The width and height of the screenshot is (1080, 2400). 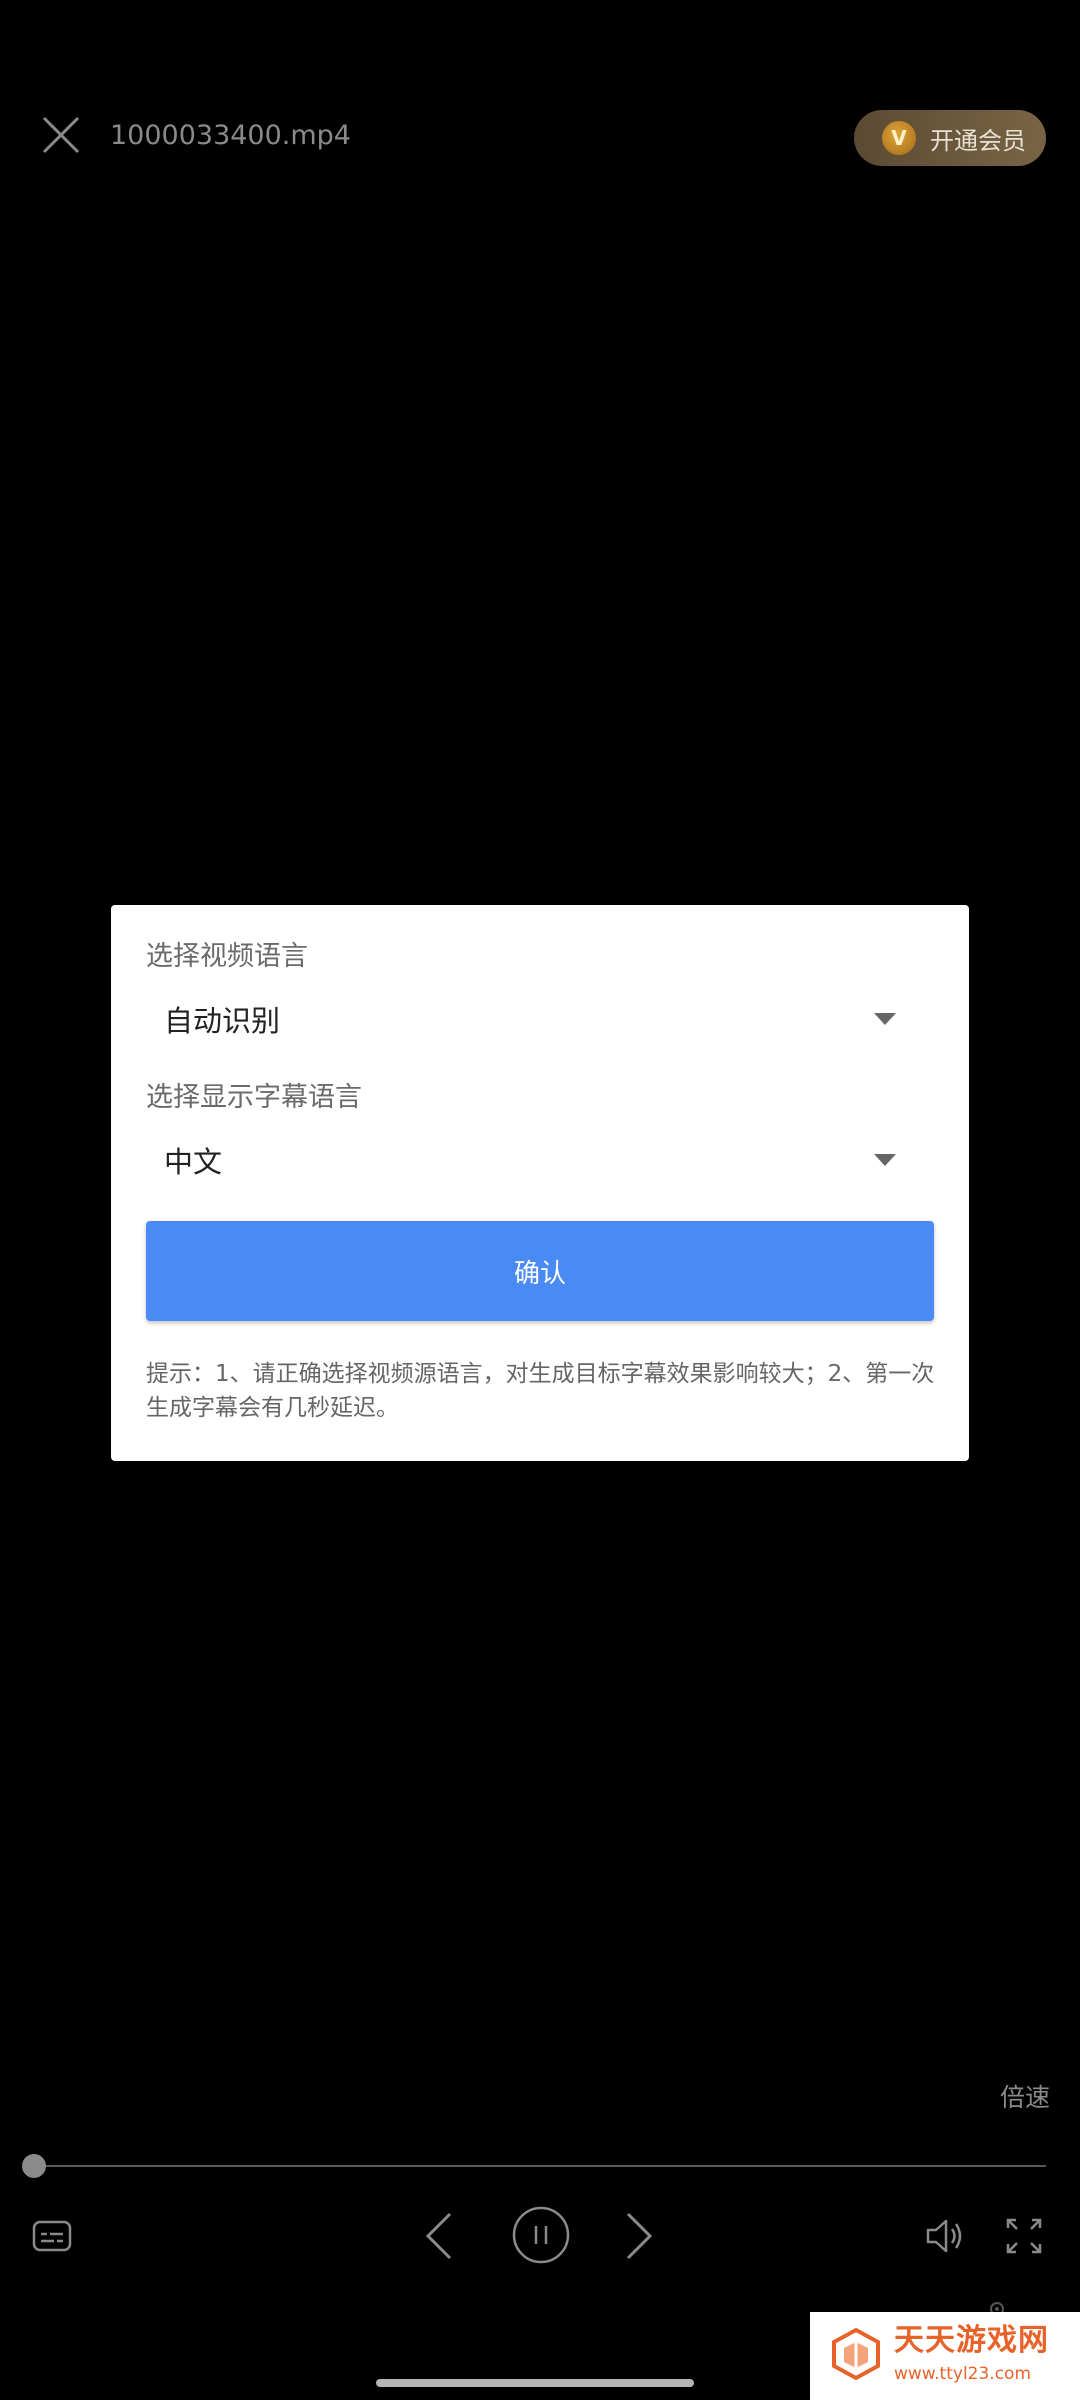 What do you see at coordinates (1025, 2096) in the screenshot?
I see `playback-speed-button: 倍速` at bounding box center [1025, 2096].